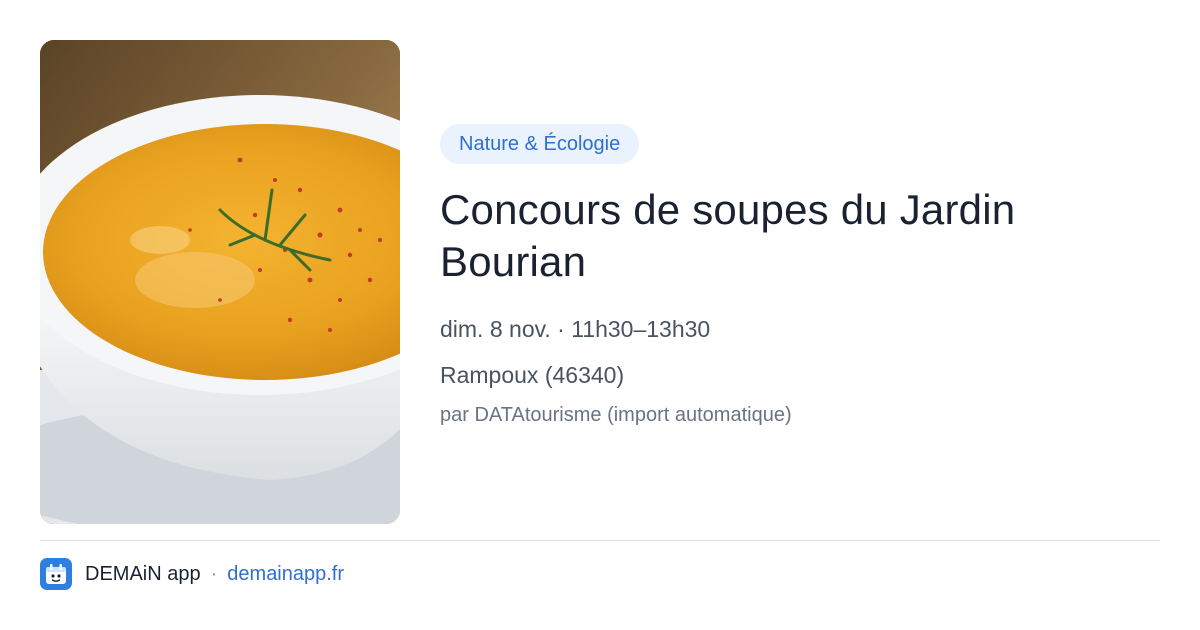  I want to click on footer-divider, so click(600, 540).